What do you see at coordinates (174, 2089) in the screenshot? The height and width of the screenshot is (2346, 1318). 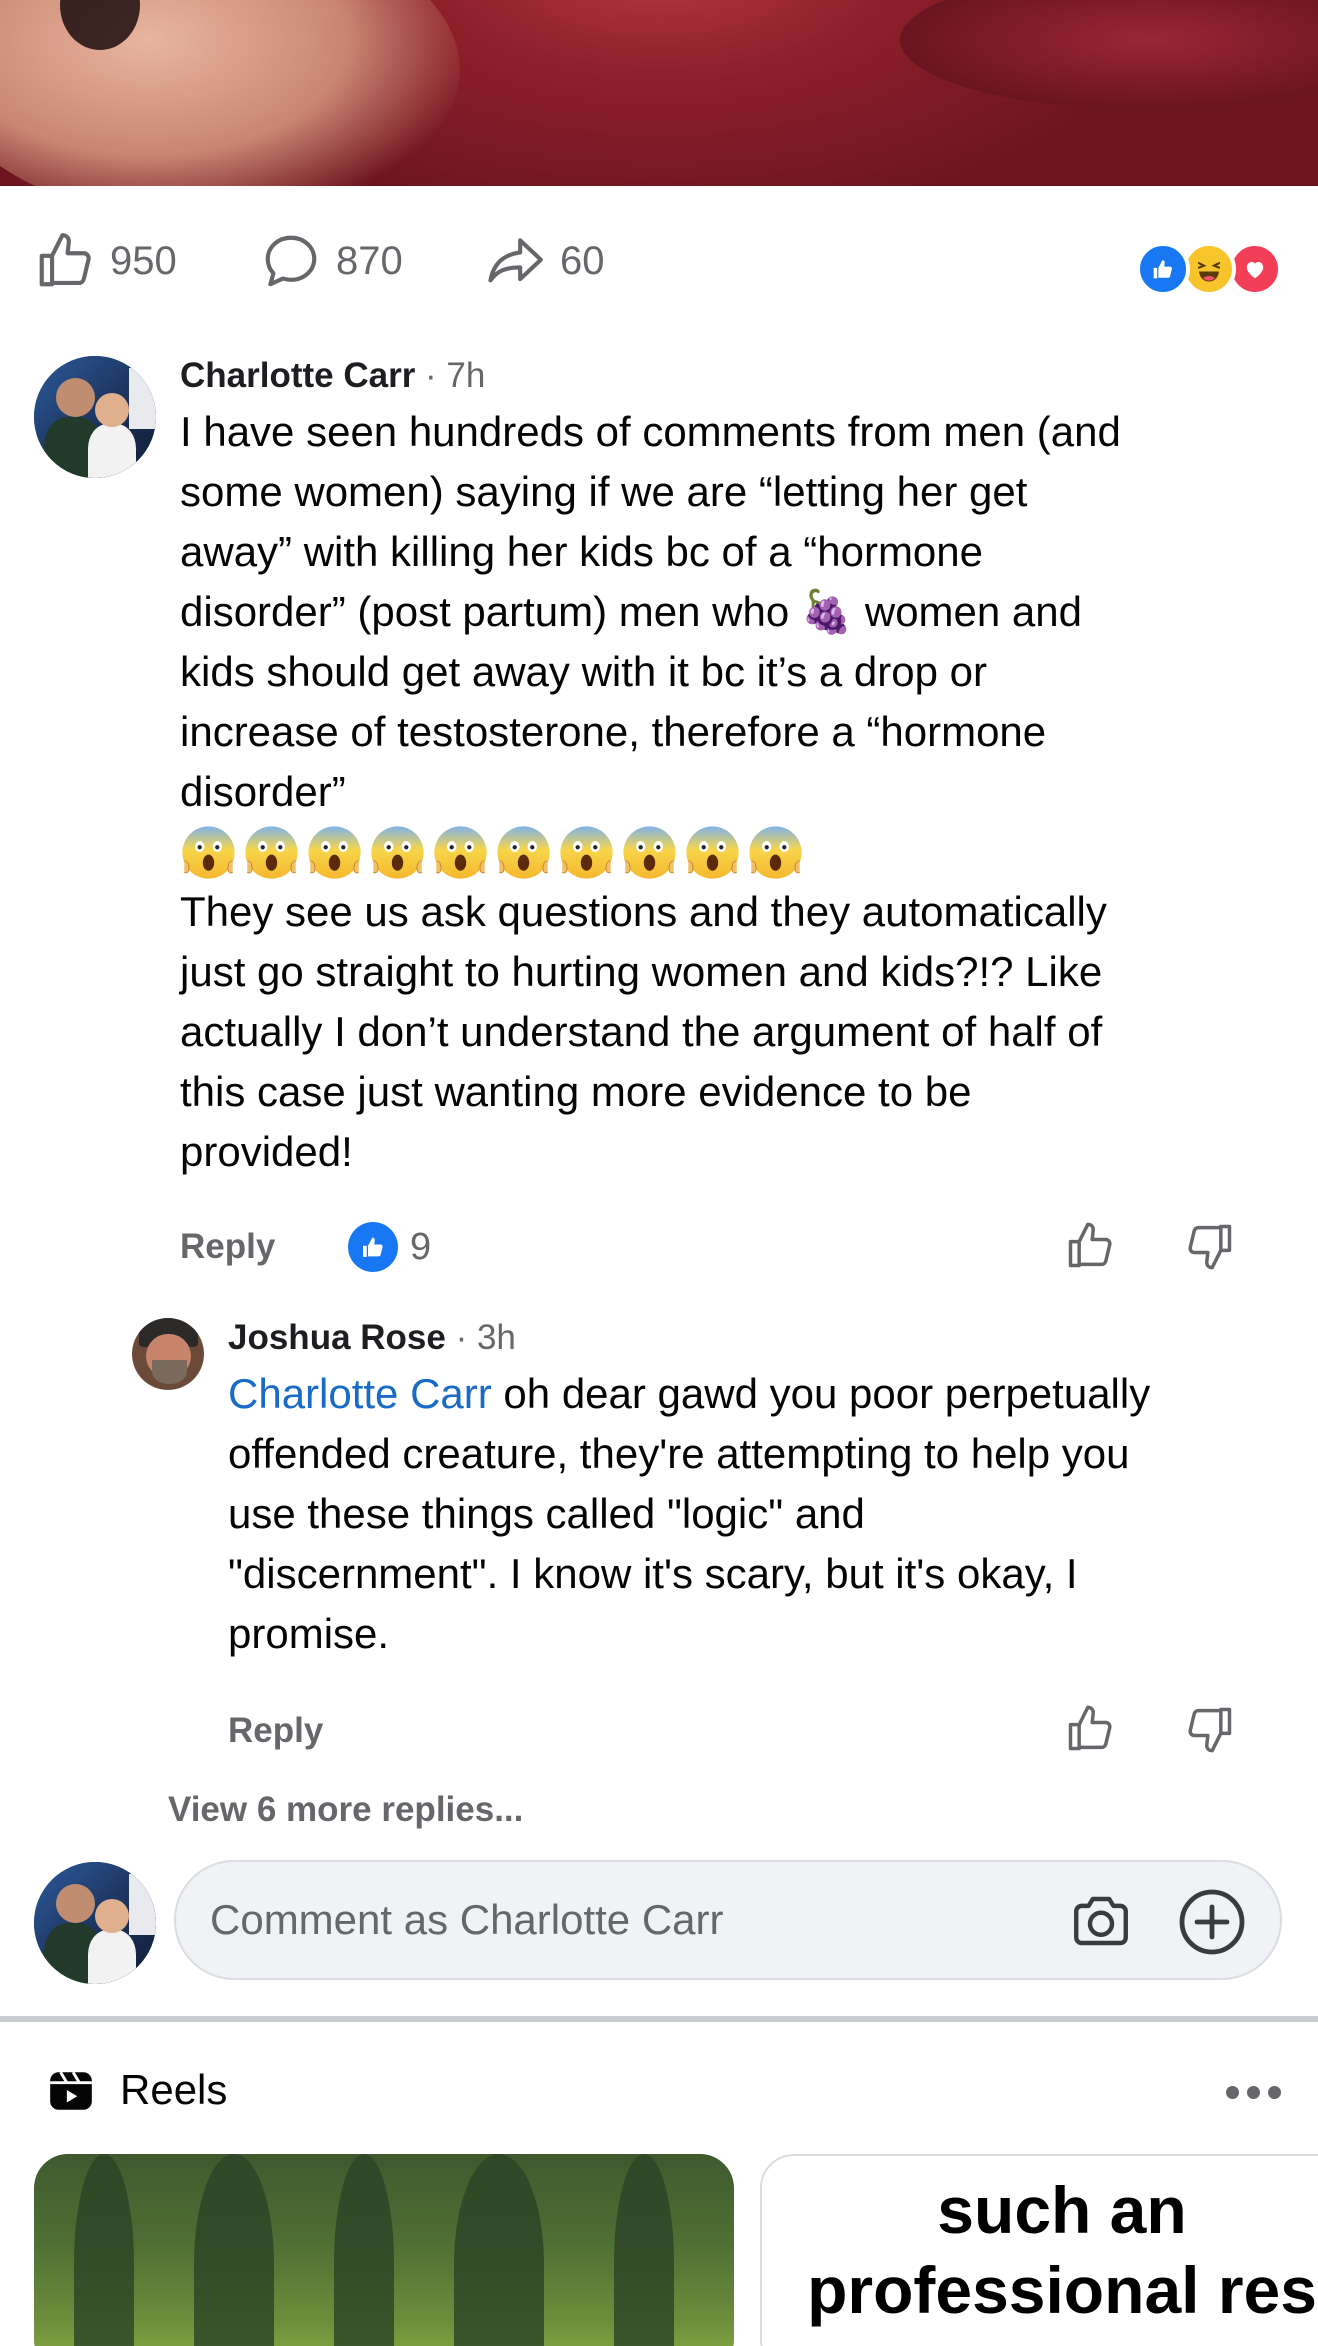 I see `reels-title: Reels` at bounding box center [174, 2089].